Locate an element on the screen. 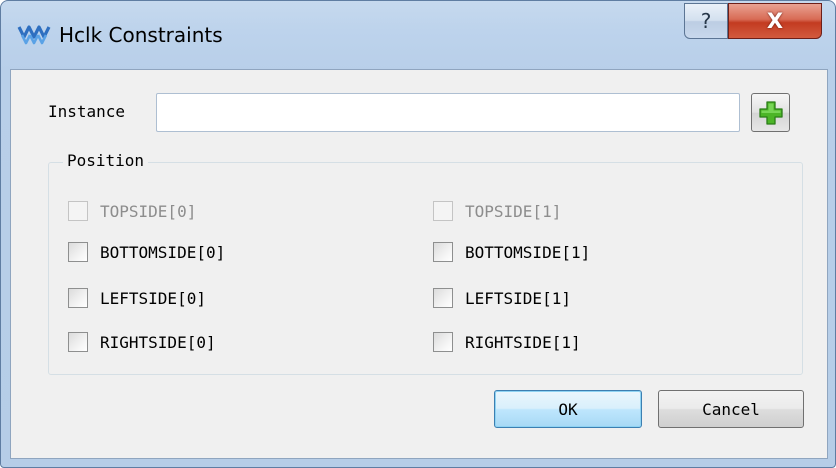  plus-icon is located at coordinates (770, 112).